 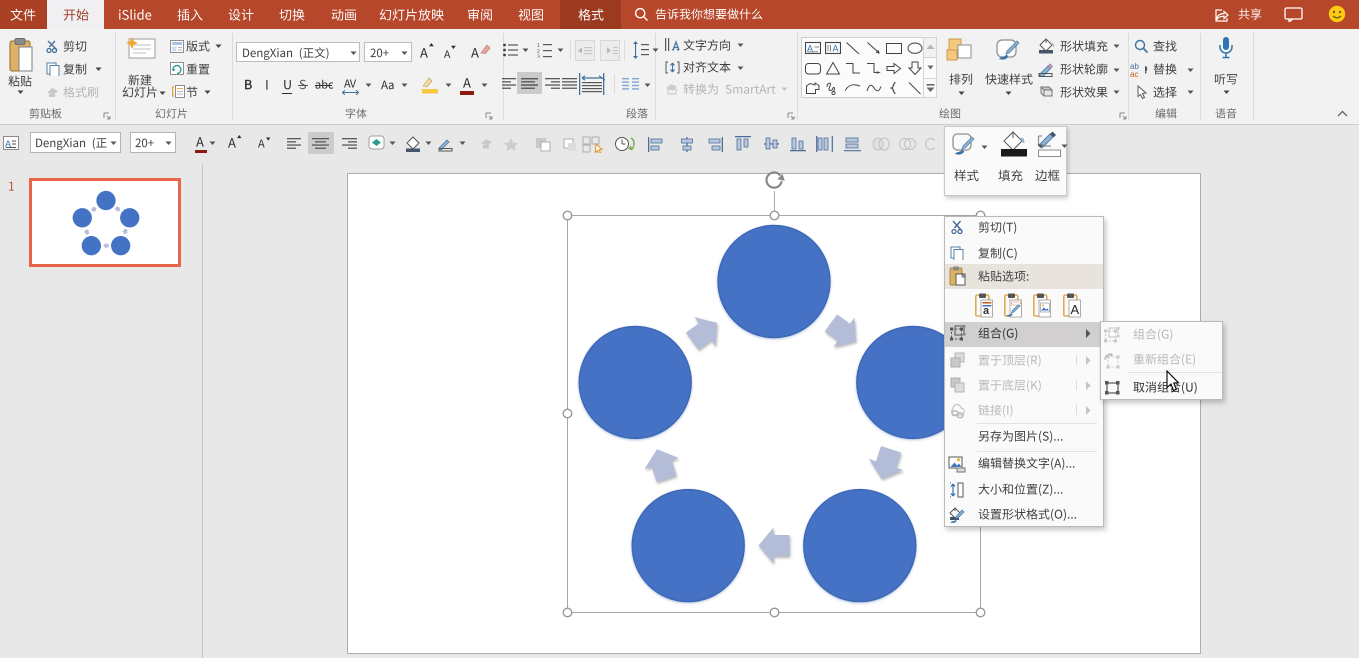 What do you see at coordinates (1134, 73) in the screenshot?
I see `svg-text: ac` at bounding box center [1134, 73].